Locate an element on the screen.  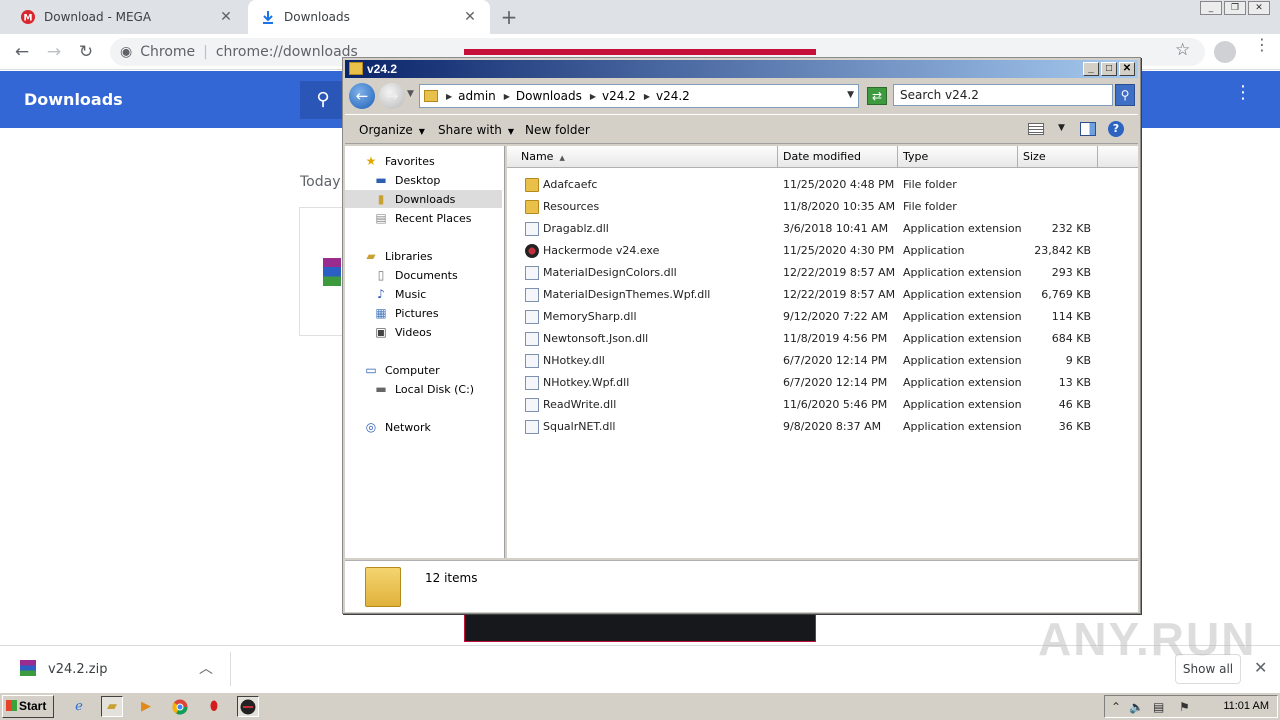
nav-documents: ▯ Documents is located at coordinates (415, 275).